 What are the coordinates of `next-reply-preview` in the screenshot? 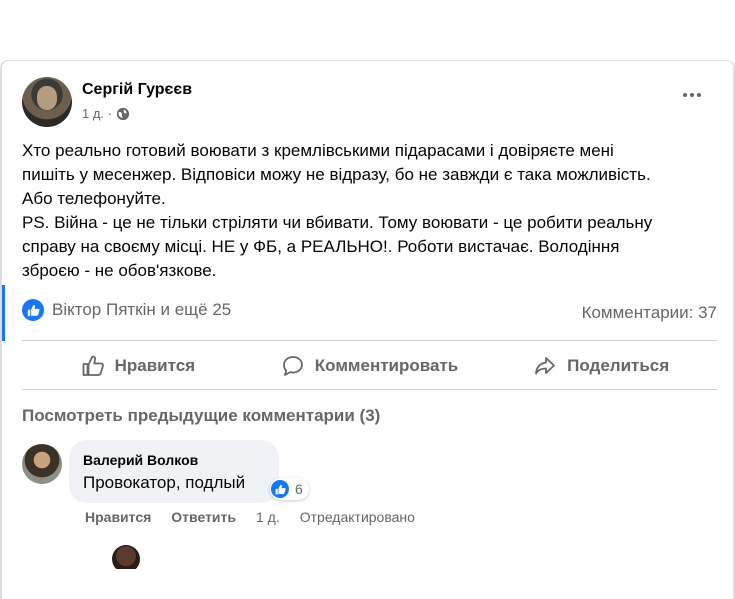 It's located at (310, 554).